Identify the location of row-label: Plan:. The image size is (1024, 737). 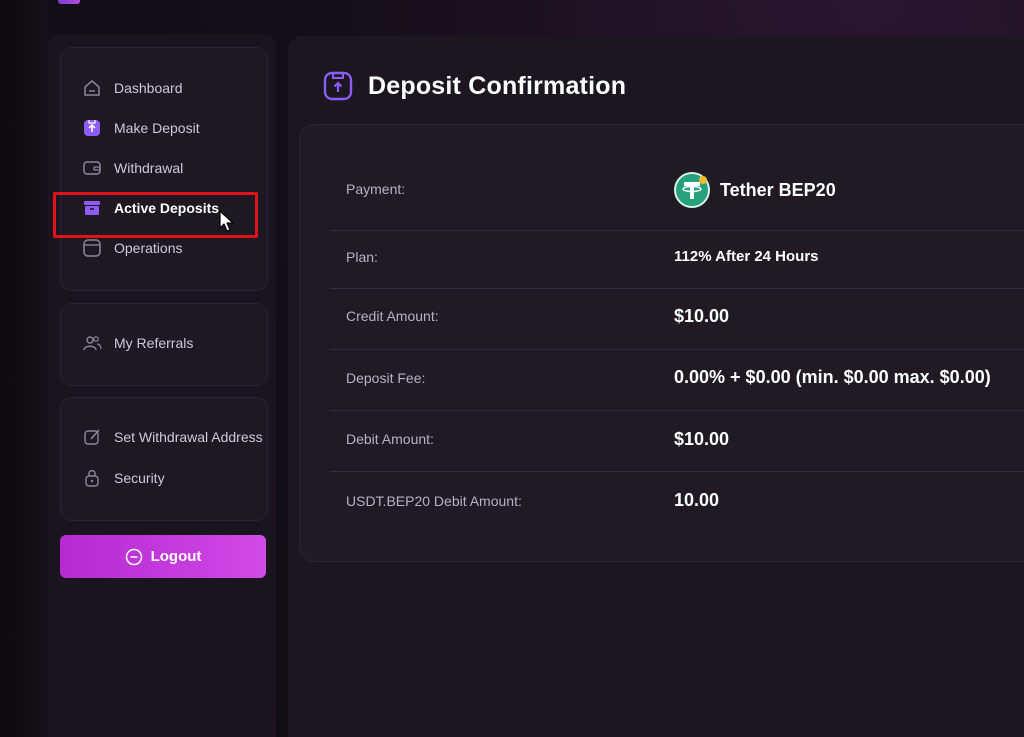
(362, 257).